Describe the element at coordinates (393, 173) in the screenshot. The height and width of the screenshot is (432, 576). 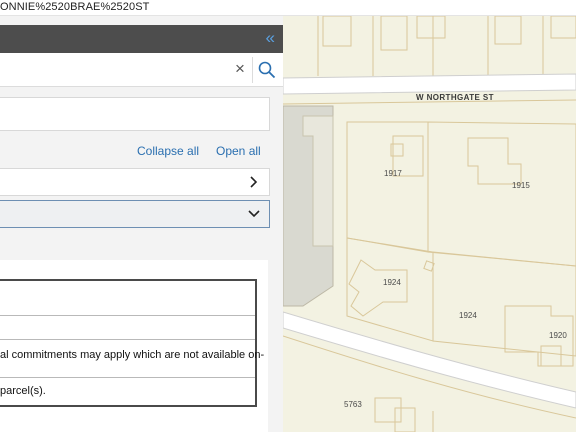
I see `address-label: 1917` at that location.